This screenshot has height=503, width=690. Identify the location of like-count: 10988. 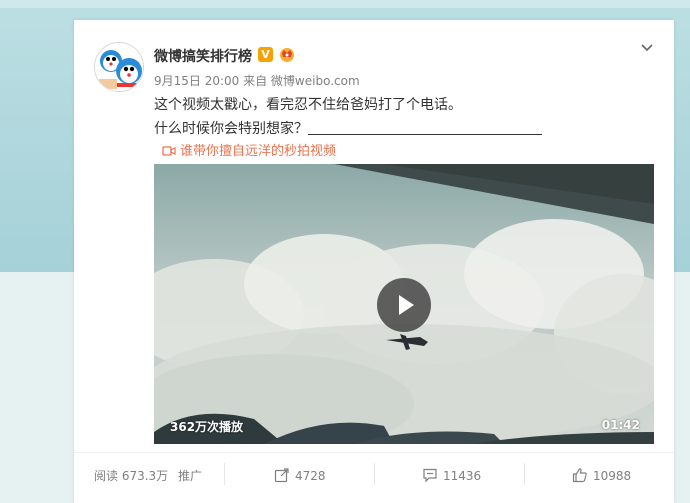
(612, 476).